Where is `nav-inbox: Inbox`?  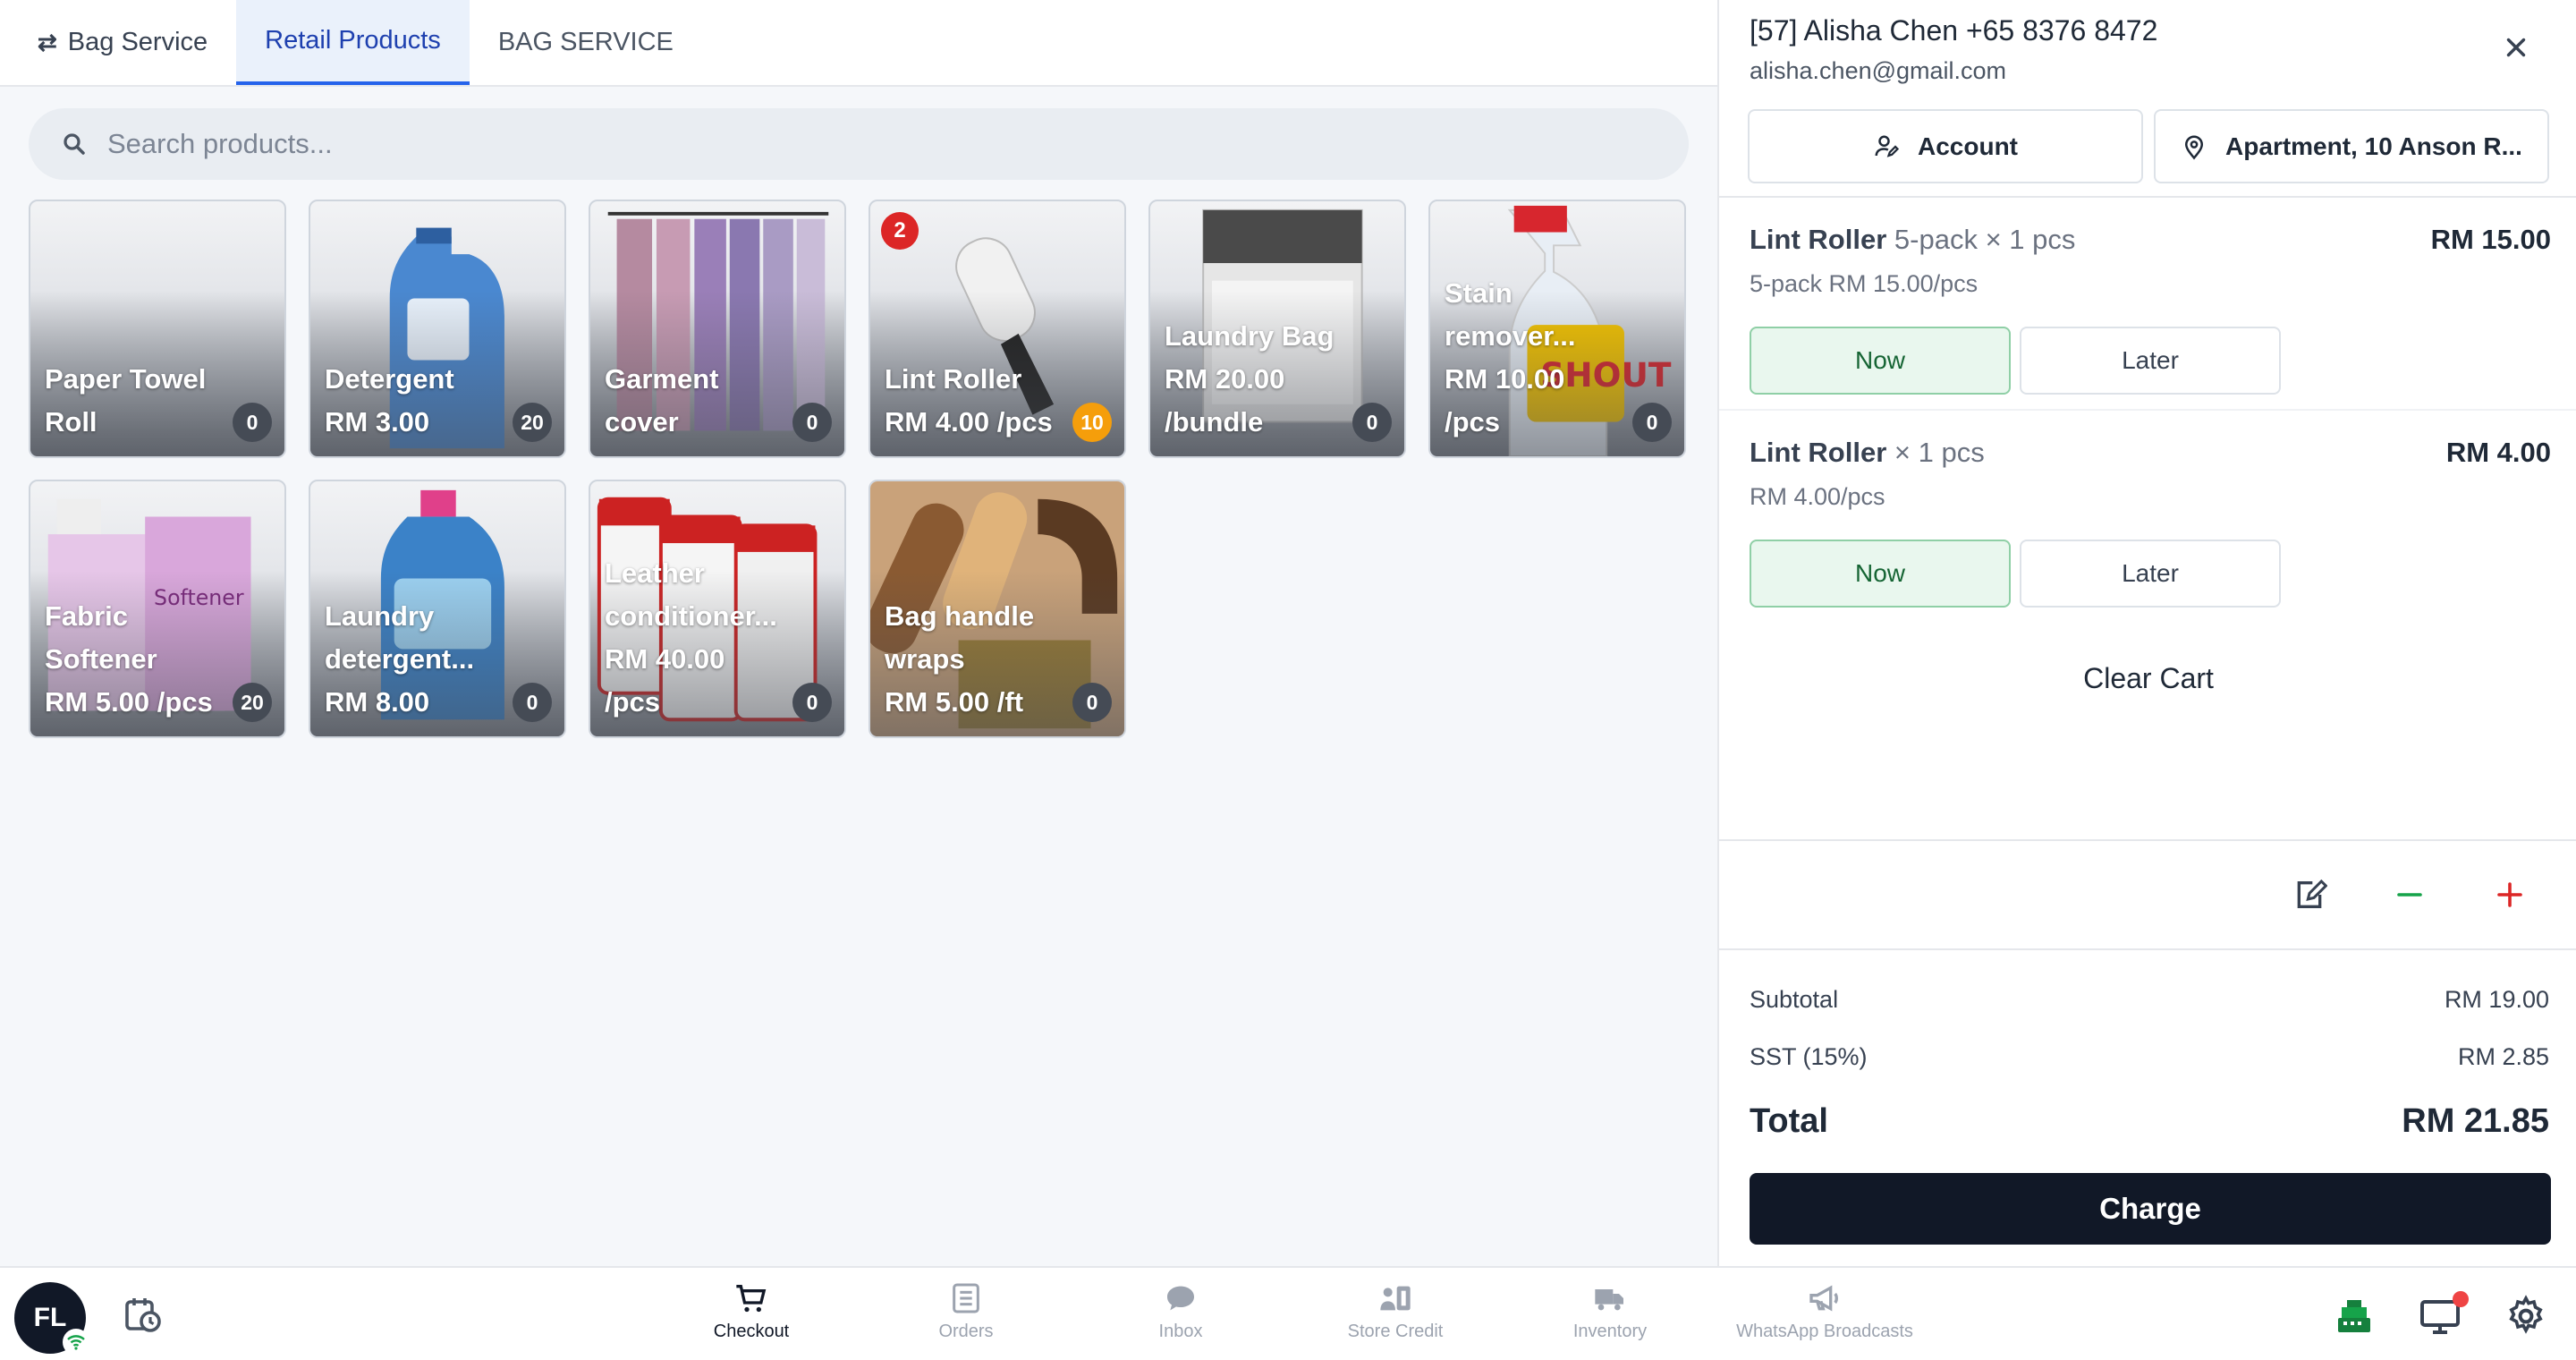
nav-inbox: Inbox is located at coordinates (1180, 1311).